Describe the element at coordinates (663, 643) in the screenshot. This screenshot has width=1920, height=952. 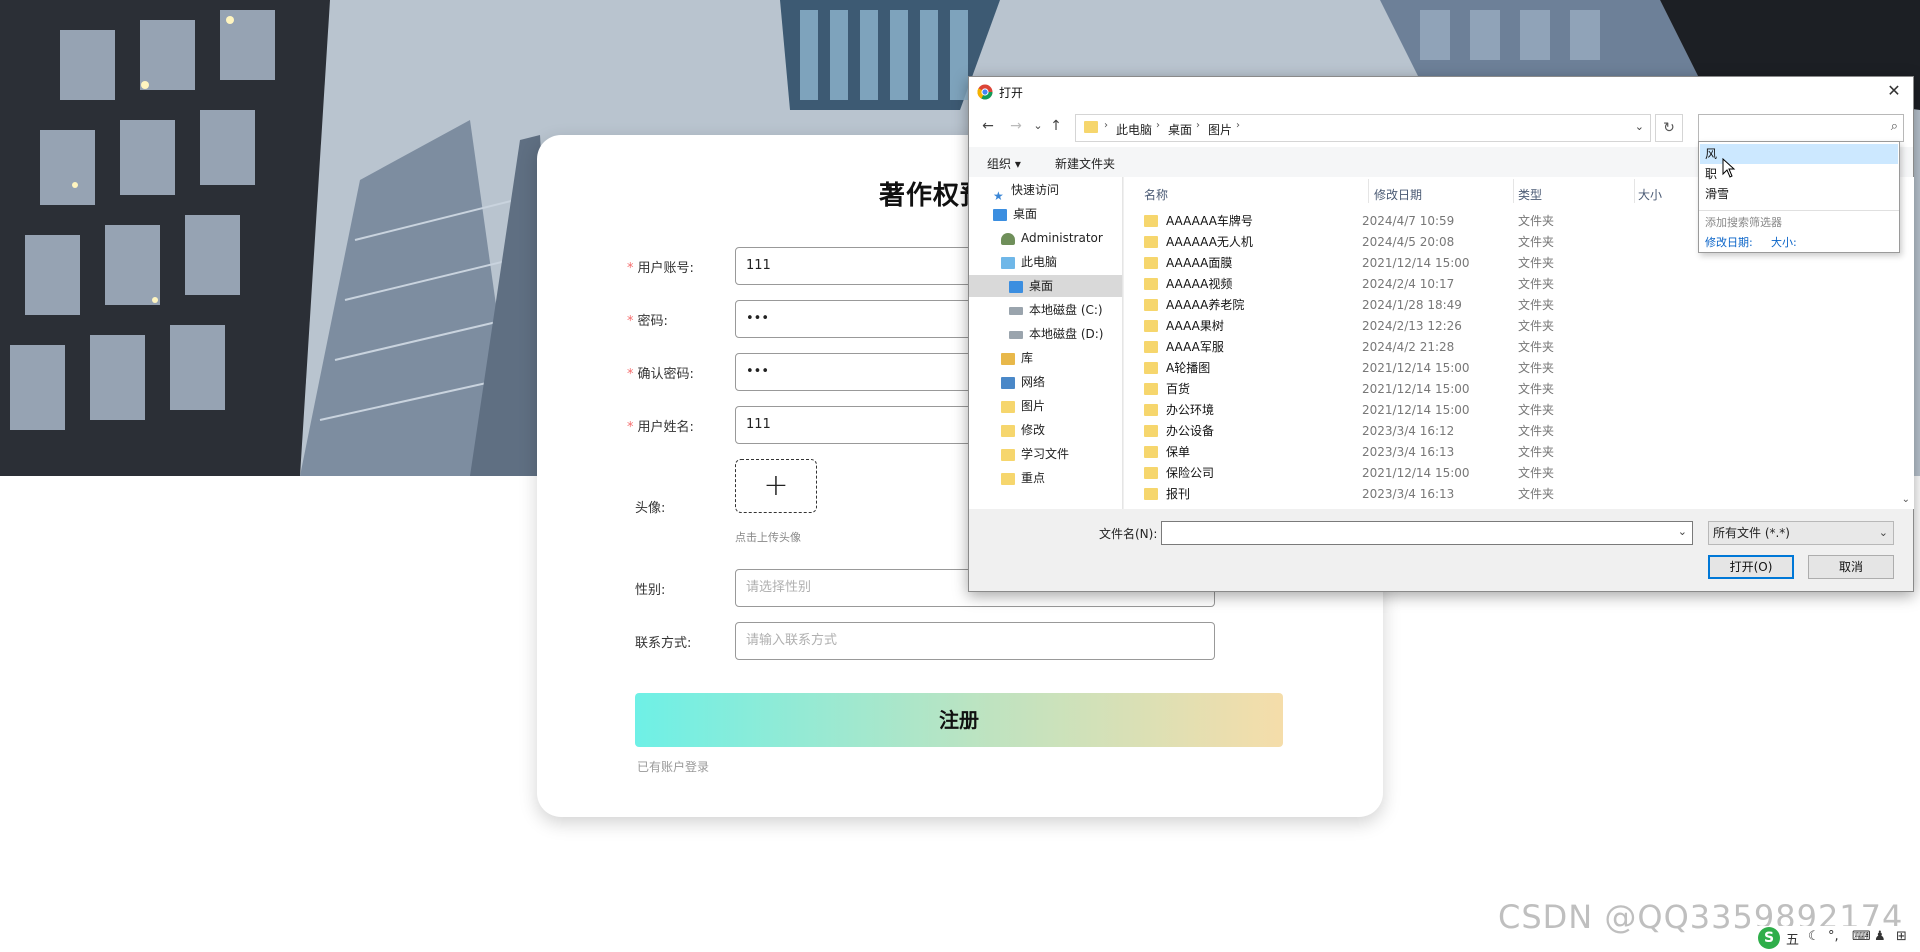
I see `contact-label: 联系方式:` at that location.